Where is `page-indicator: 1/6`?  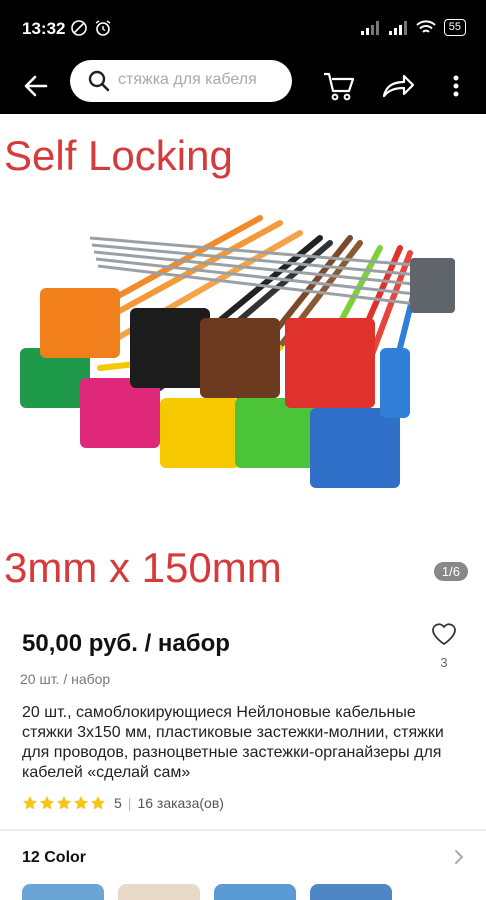 page-indicator: 1/6 is located at coordinates (450, 571).